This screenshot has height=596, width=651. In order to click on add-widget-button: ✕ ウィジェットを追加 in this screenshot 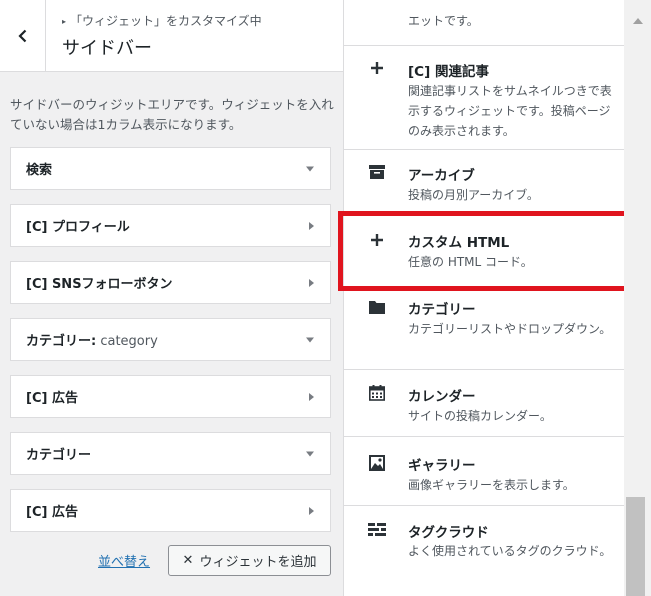, I will do `click(249, 560)`.